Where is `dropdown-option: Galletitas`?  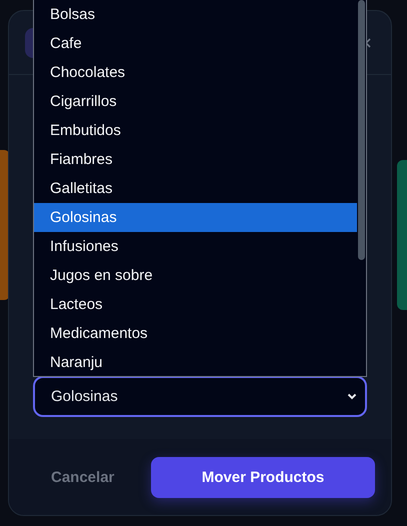
dropdown-option: Galletitas is located at coordinates (195, 188).